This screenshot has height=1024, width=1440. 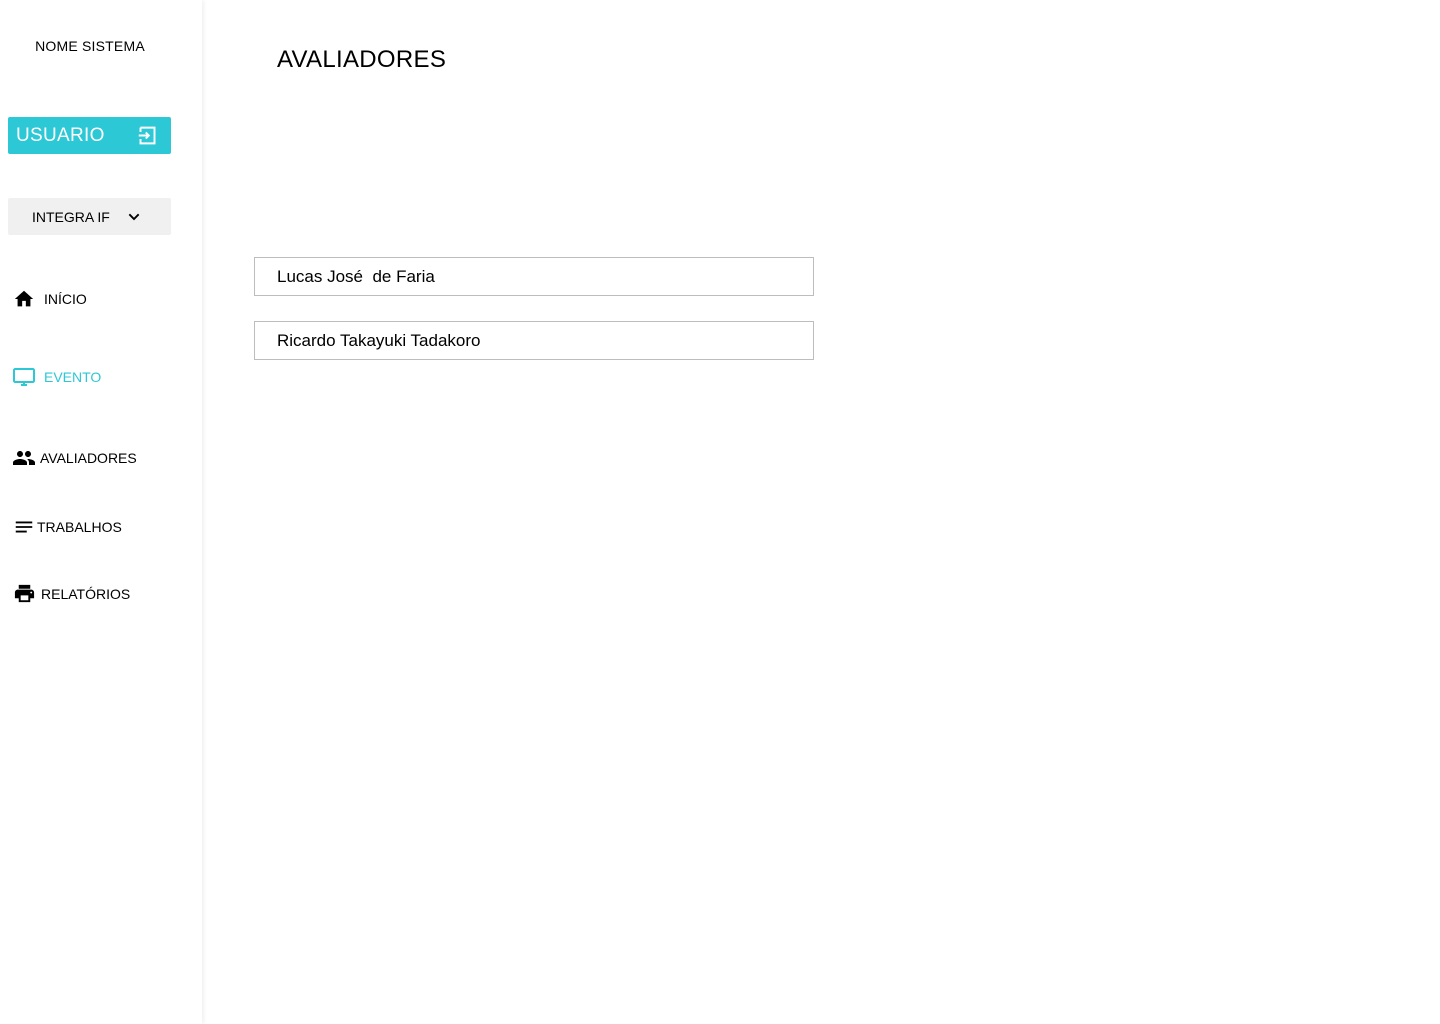 I want to click on page-title: AVALIADORES, so click(x=362, y=59).